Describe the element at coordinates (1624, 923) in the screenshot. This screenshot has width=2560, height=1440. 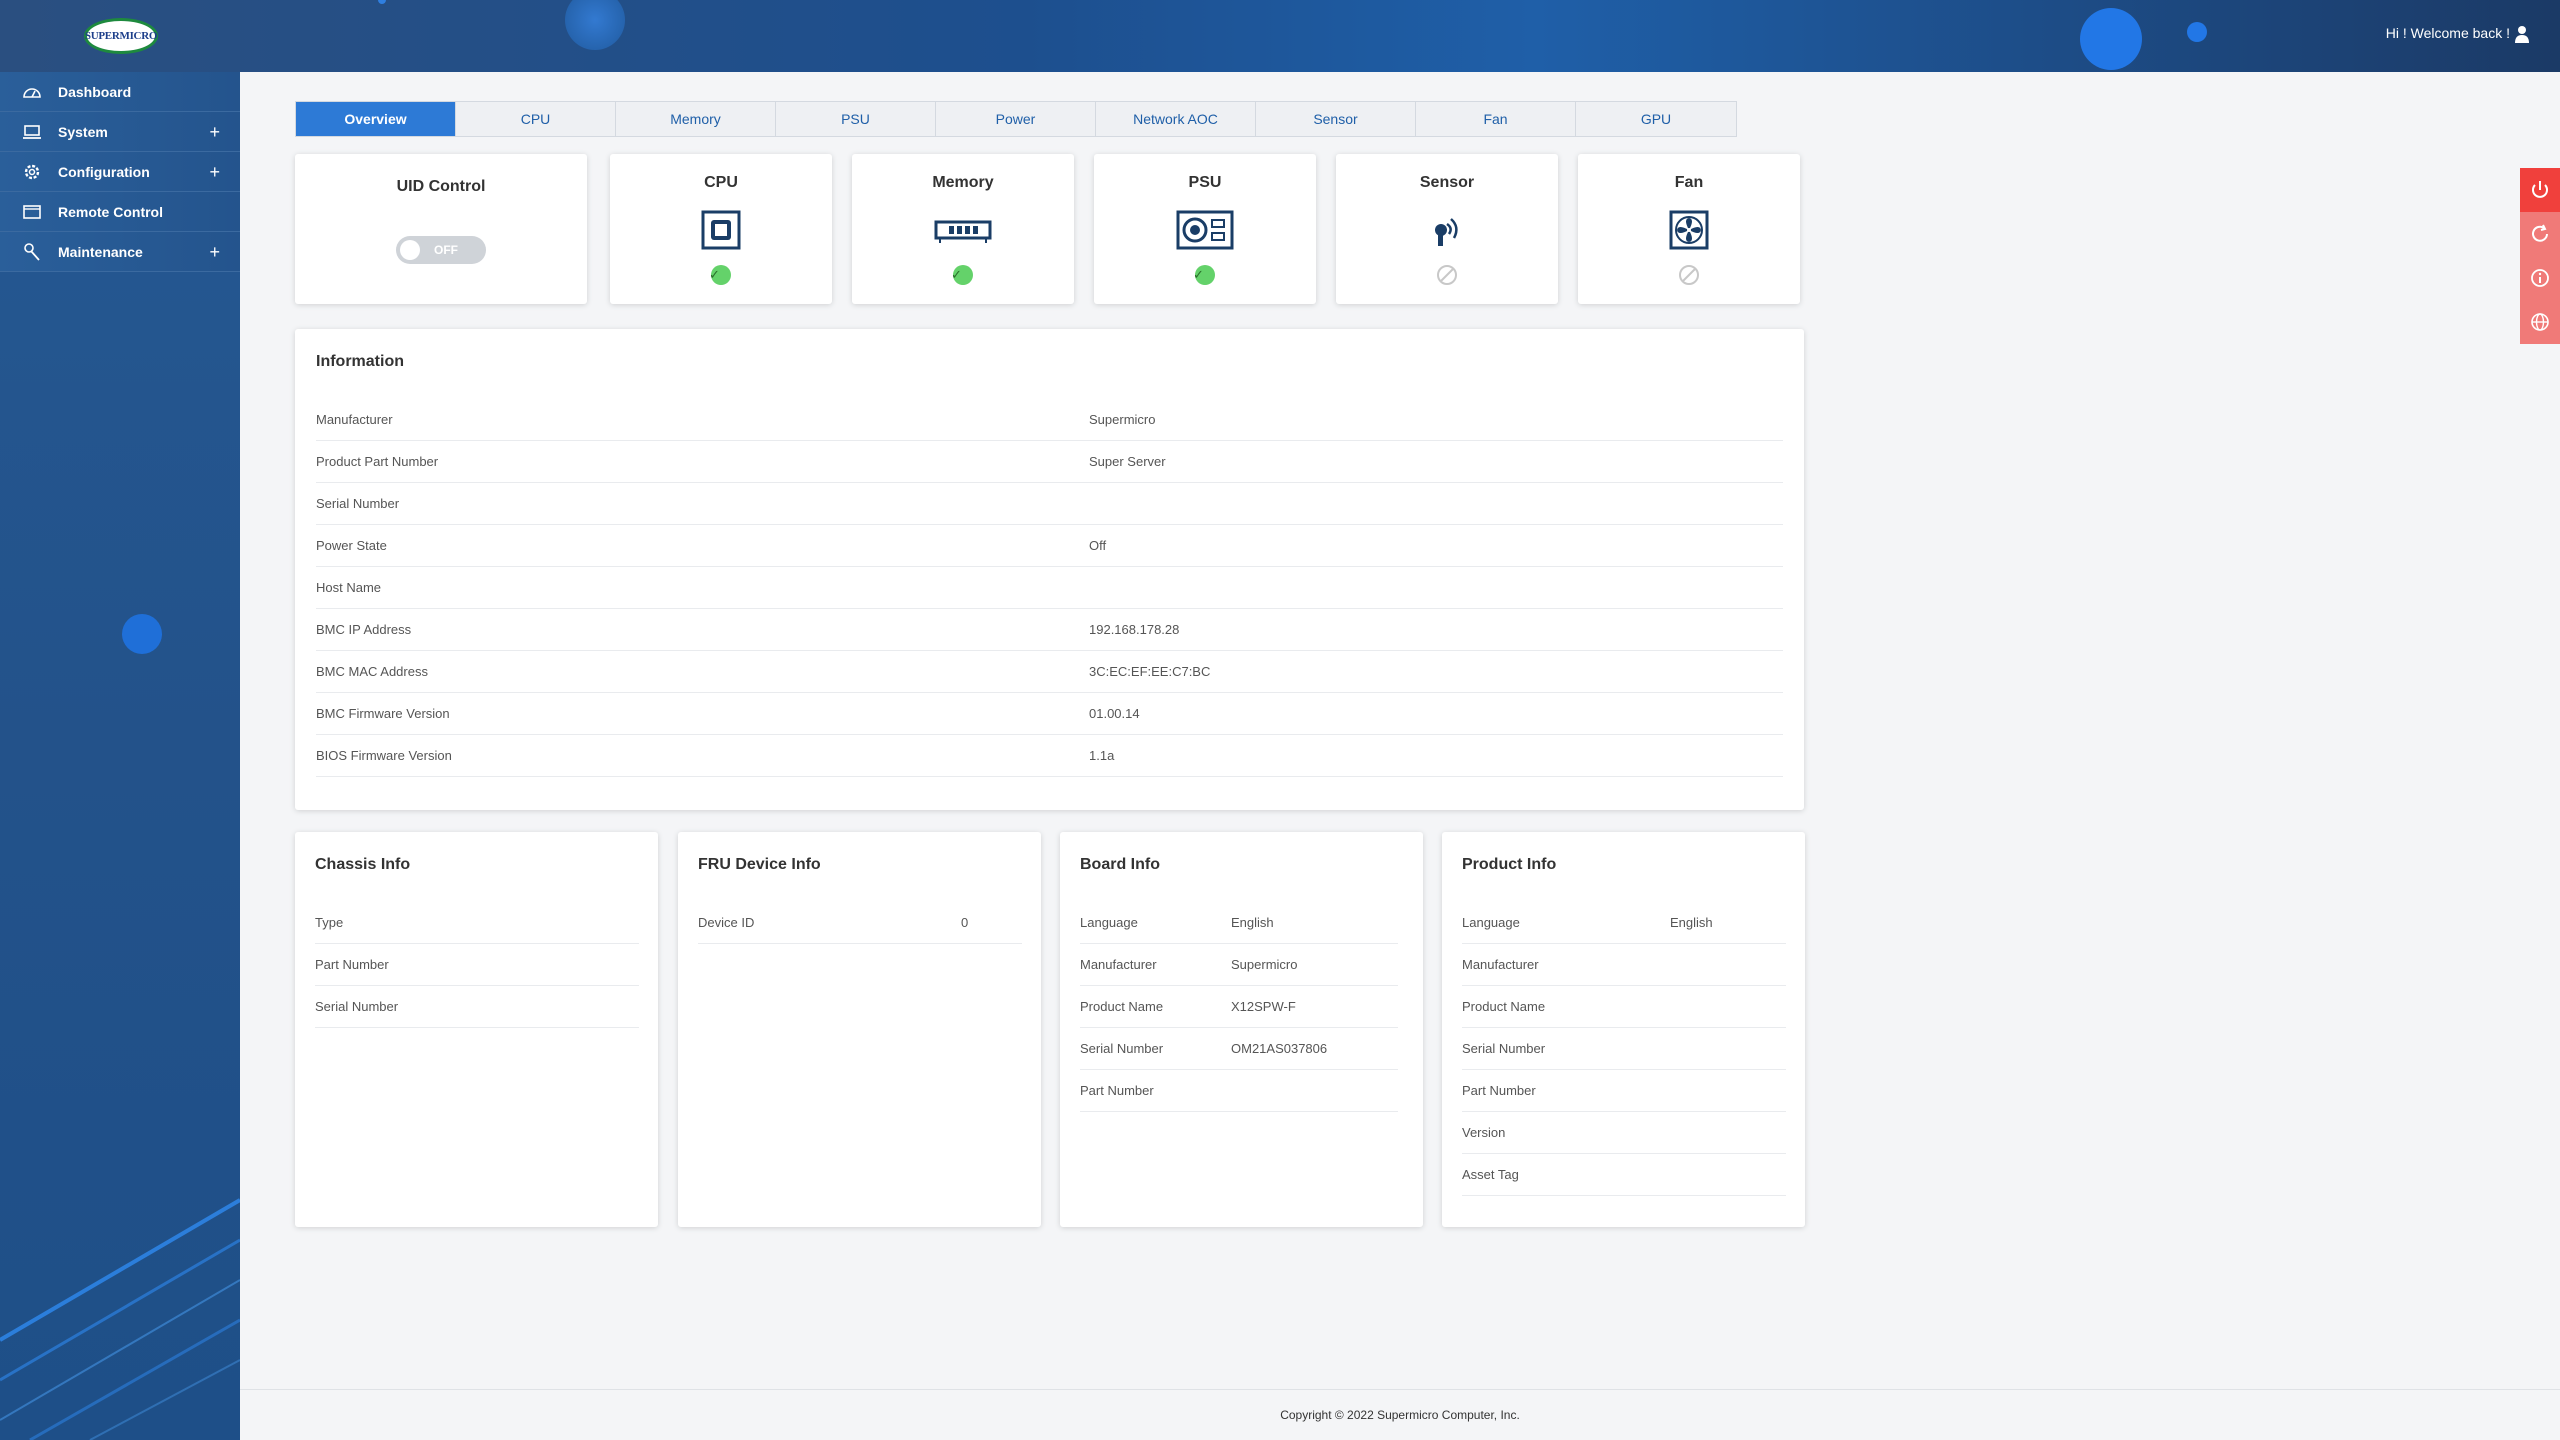
I see `table-row: Language English` at that location.